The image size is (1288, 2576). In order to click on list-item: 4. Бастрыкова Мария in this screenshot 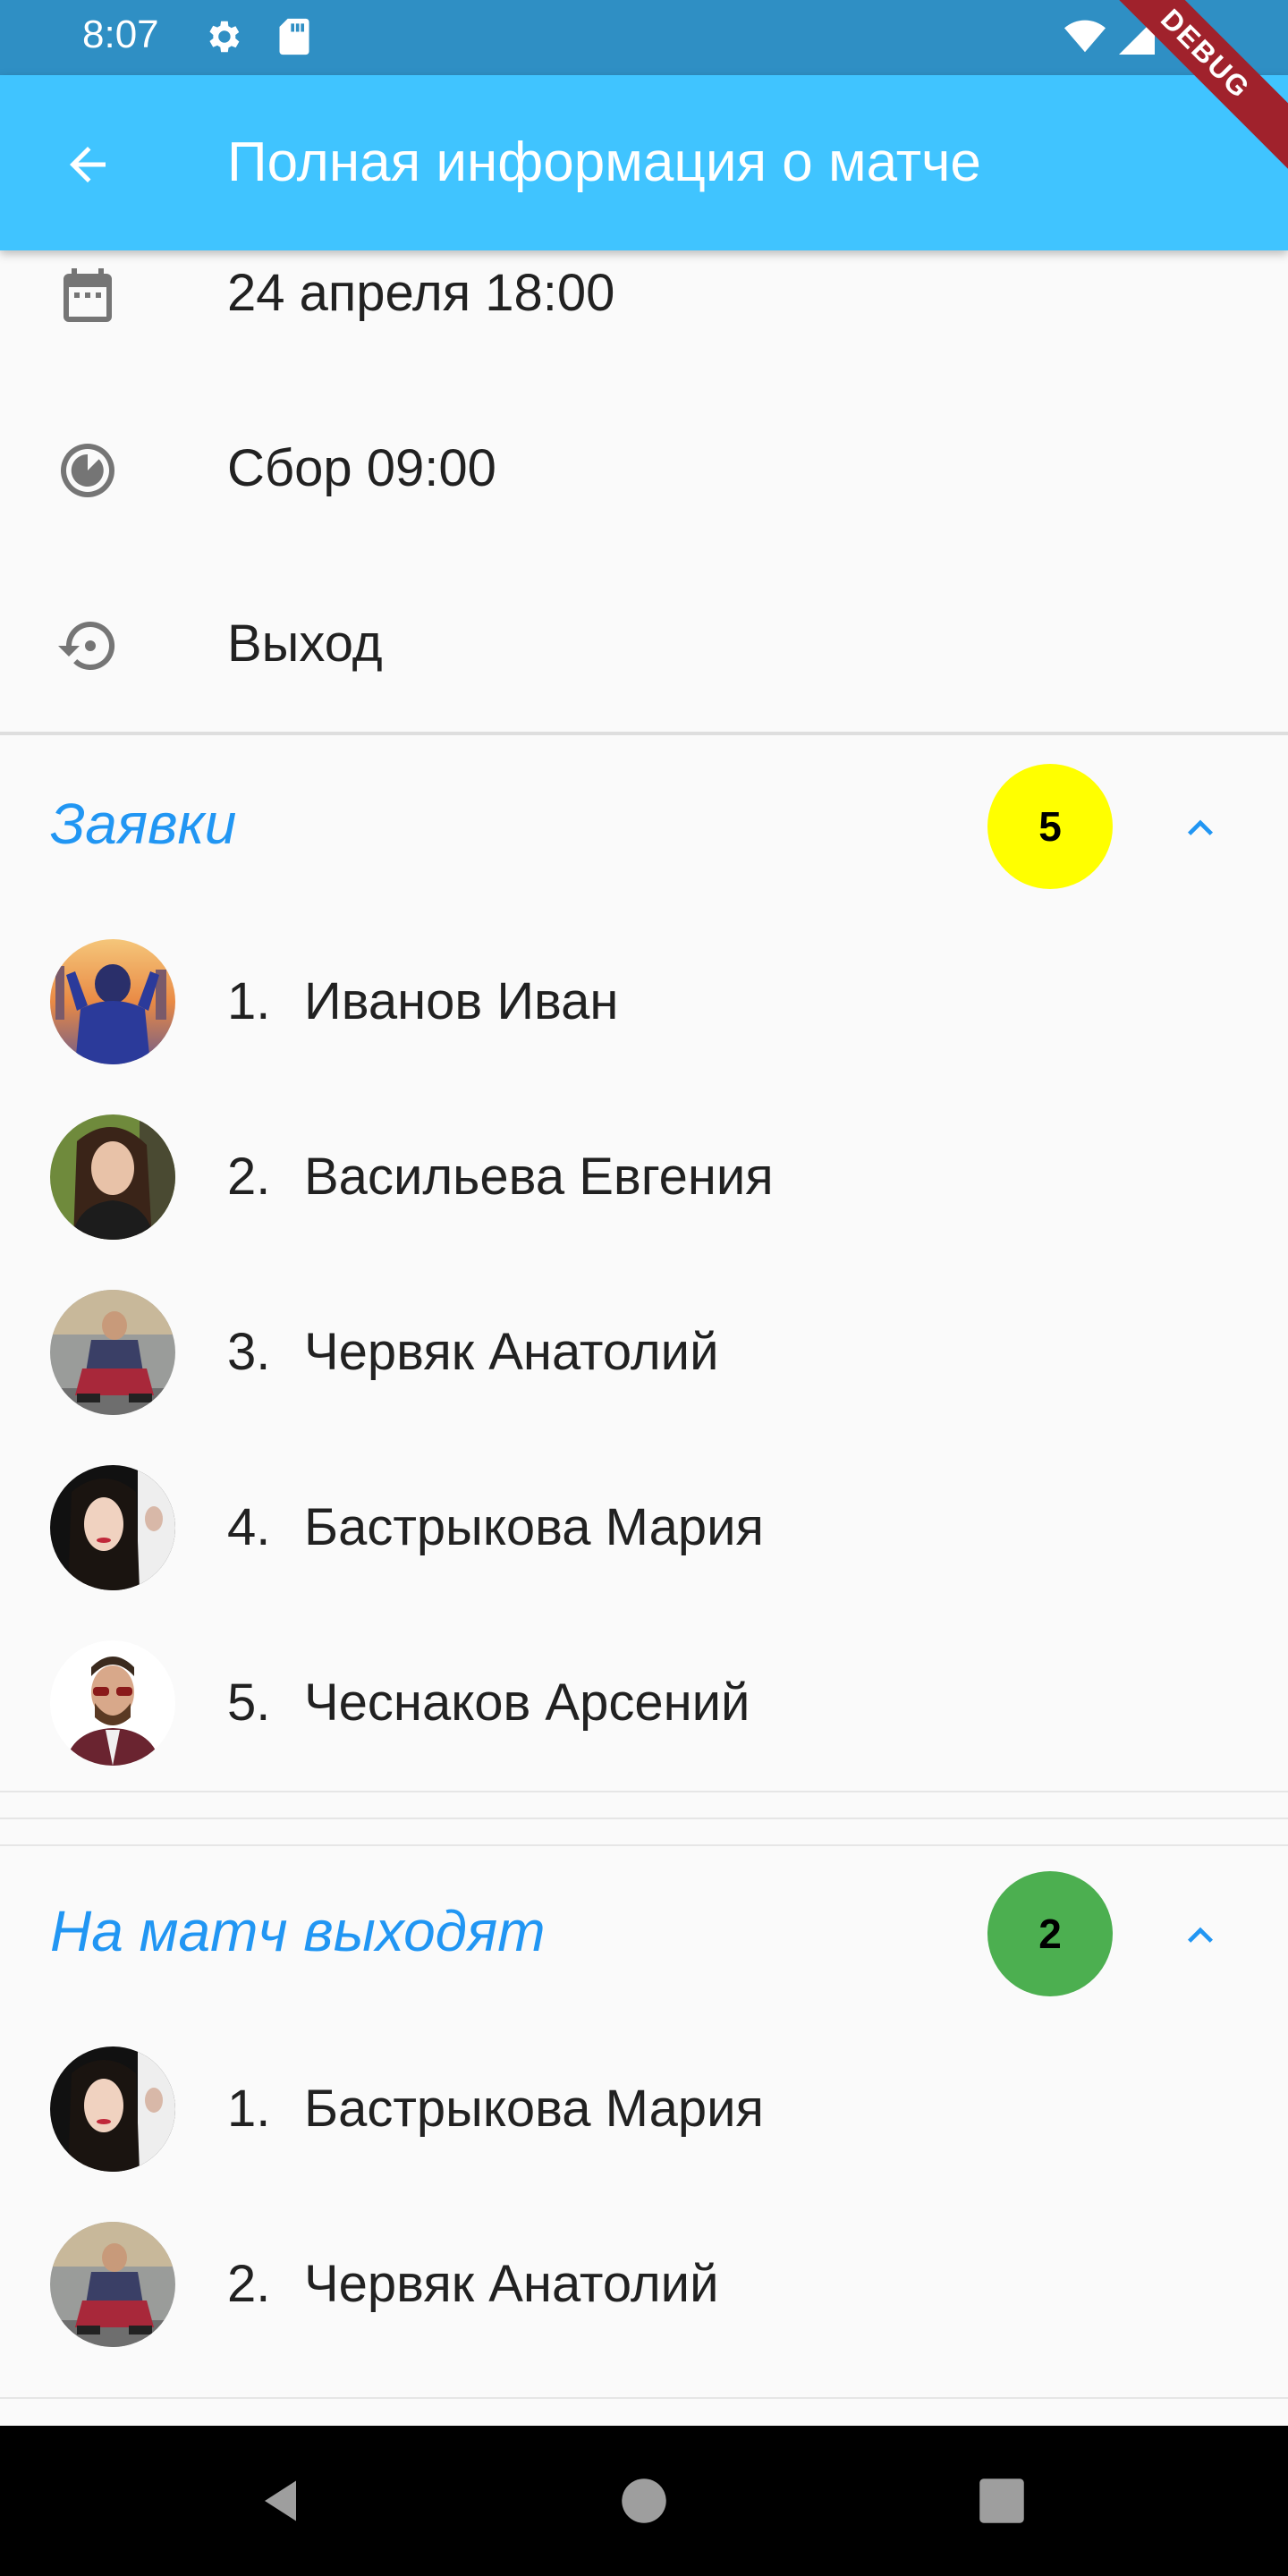, I will do `click(644, 1527)`.